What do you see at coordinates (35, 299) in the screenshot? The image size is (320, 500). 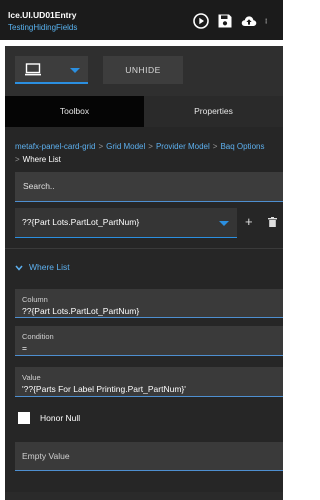 I see `column-label: Column` at bounding box center [35, 299].